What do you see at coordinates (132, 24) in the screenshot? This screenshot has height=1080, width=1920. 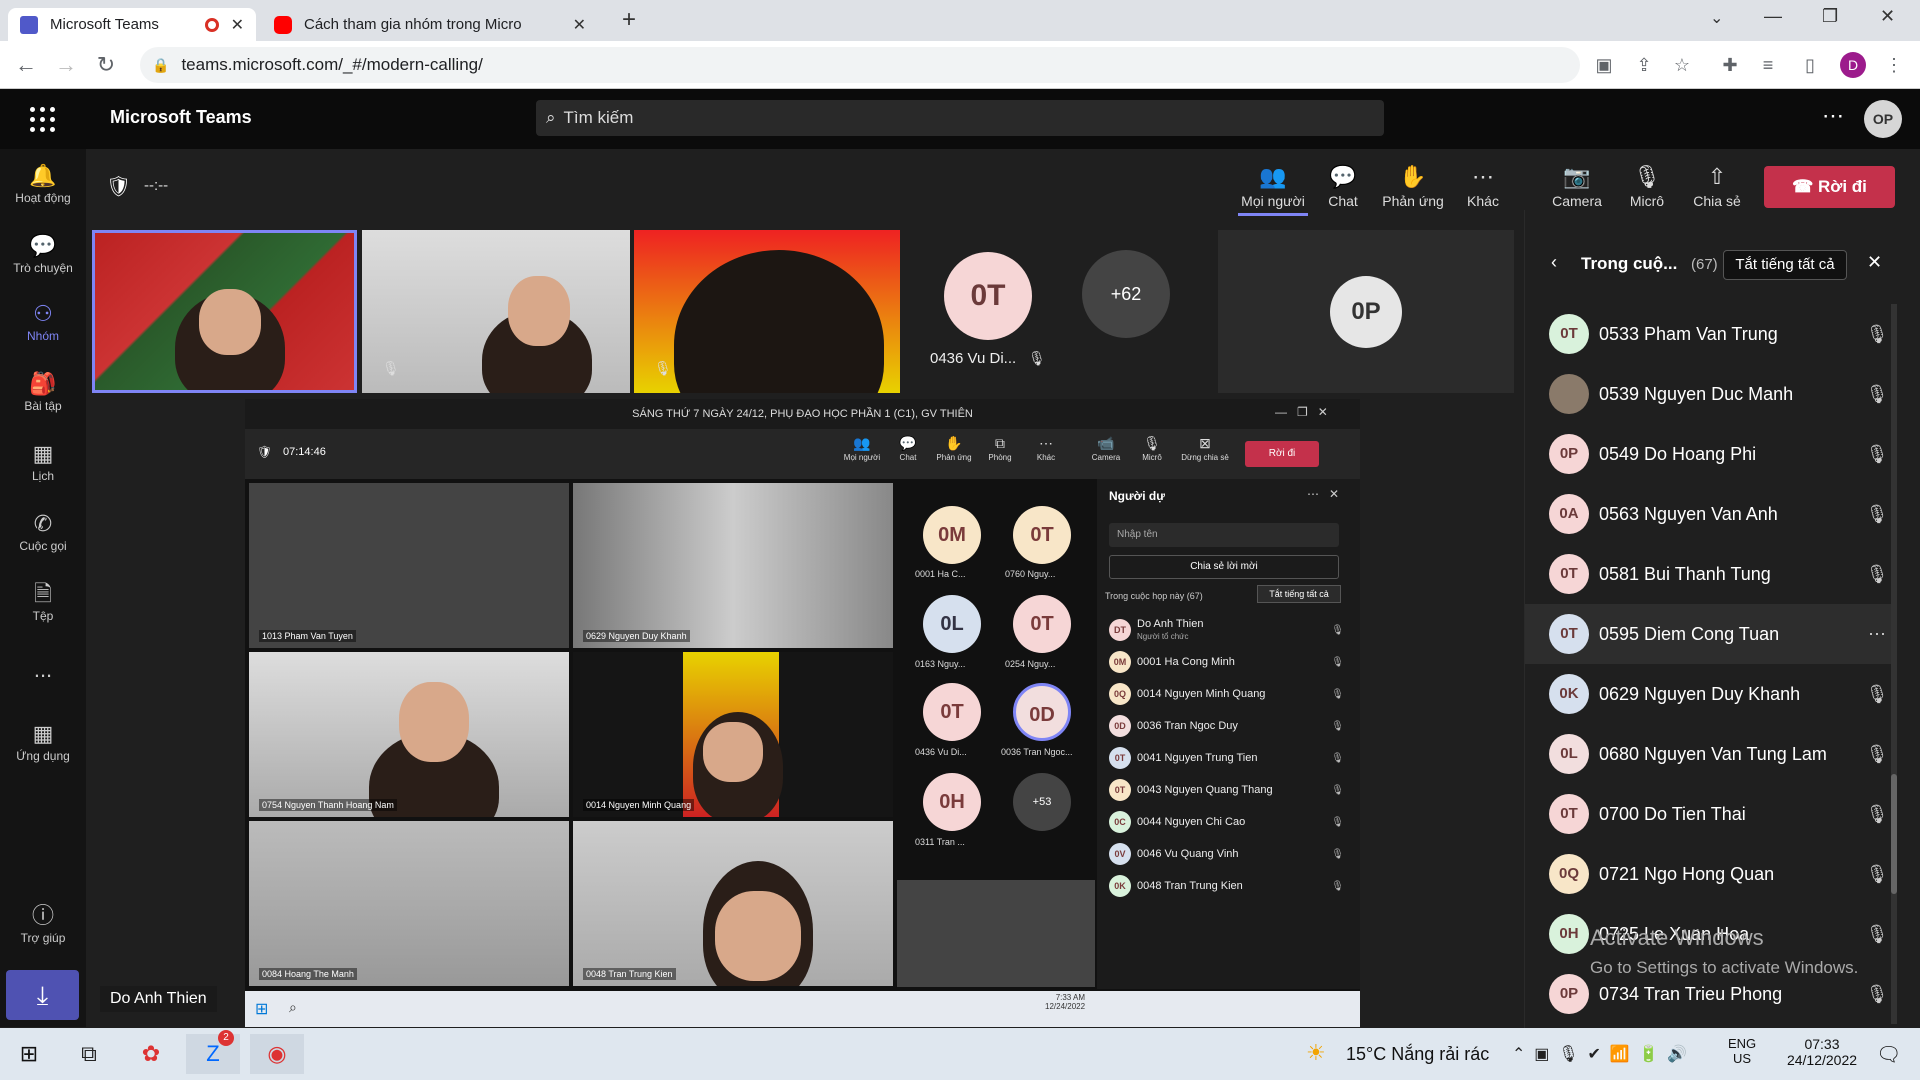 I see `tab-microsoft-teams: Microsoft Teams ✕` at bounding box center [132, 24].